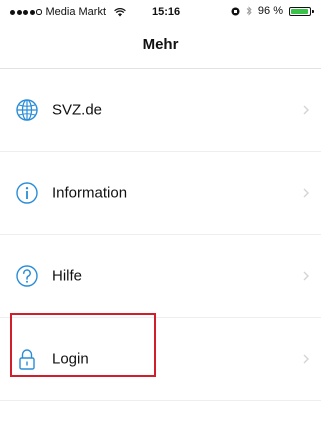 The height and width of the screenshot is (430, 321). What do you see at coordinates (67, 276) in the screenshot?
I see `menu-item-label: Hilfe` at bounding box center [67, 276].